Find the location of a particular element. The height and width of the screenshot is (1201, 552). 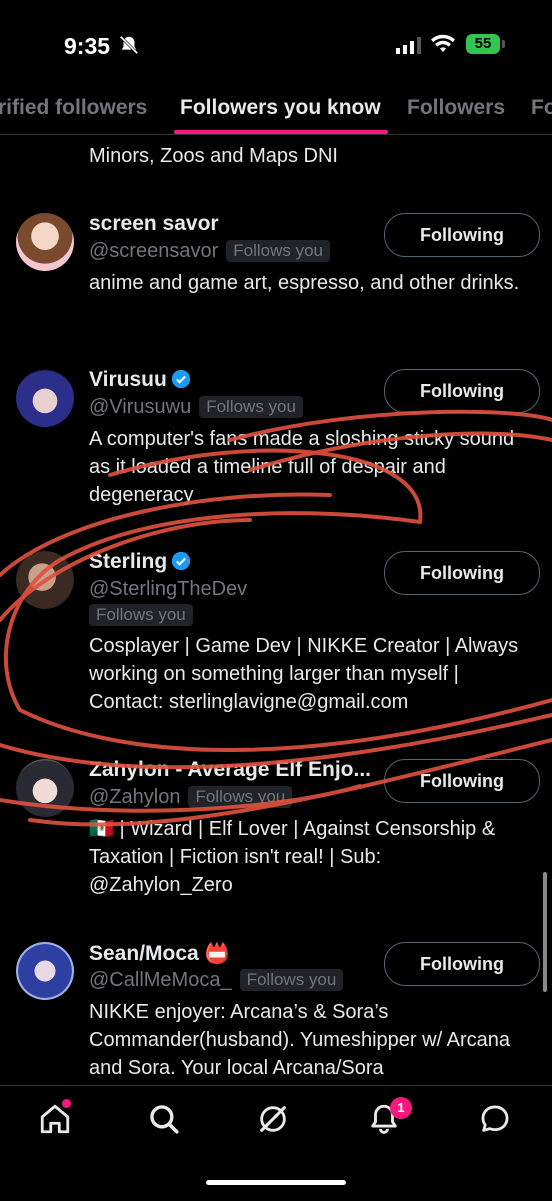

user-handle-row: @screensavor Follows you is located at coordinates (210, 251).